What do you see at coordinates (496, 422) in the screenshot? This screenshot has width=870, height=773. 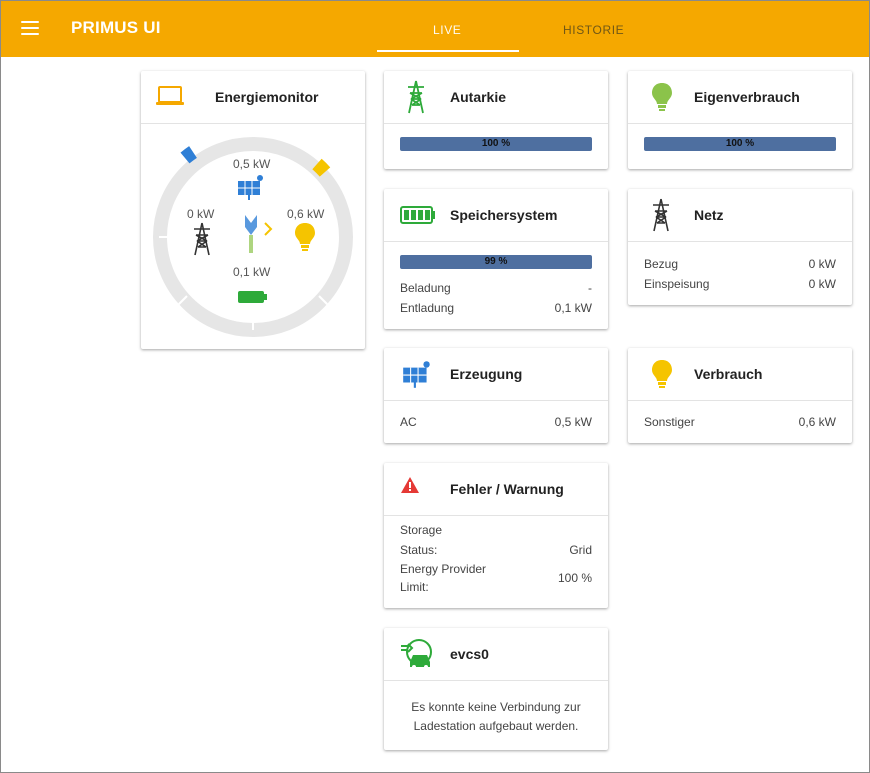 I see `ac-row: AC 0,5 kW` at bounding box center [496, 422].